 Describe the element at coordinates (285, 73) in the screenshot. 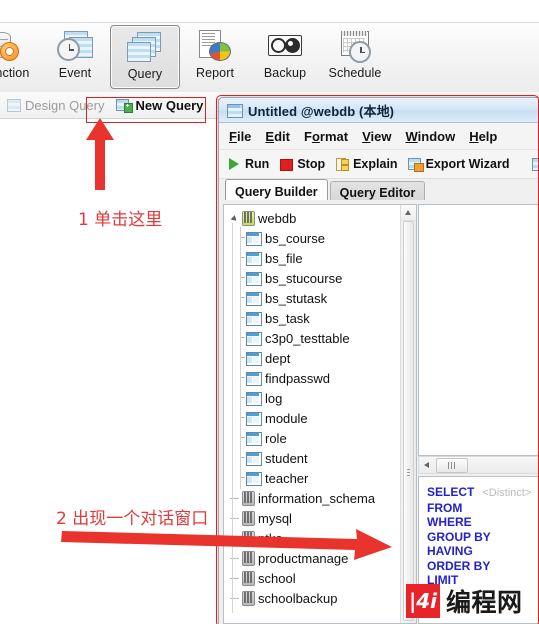

I see `toolbar-label-backup: Backup` at that location.